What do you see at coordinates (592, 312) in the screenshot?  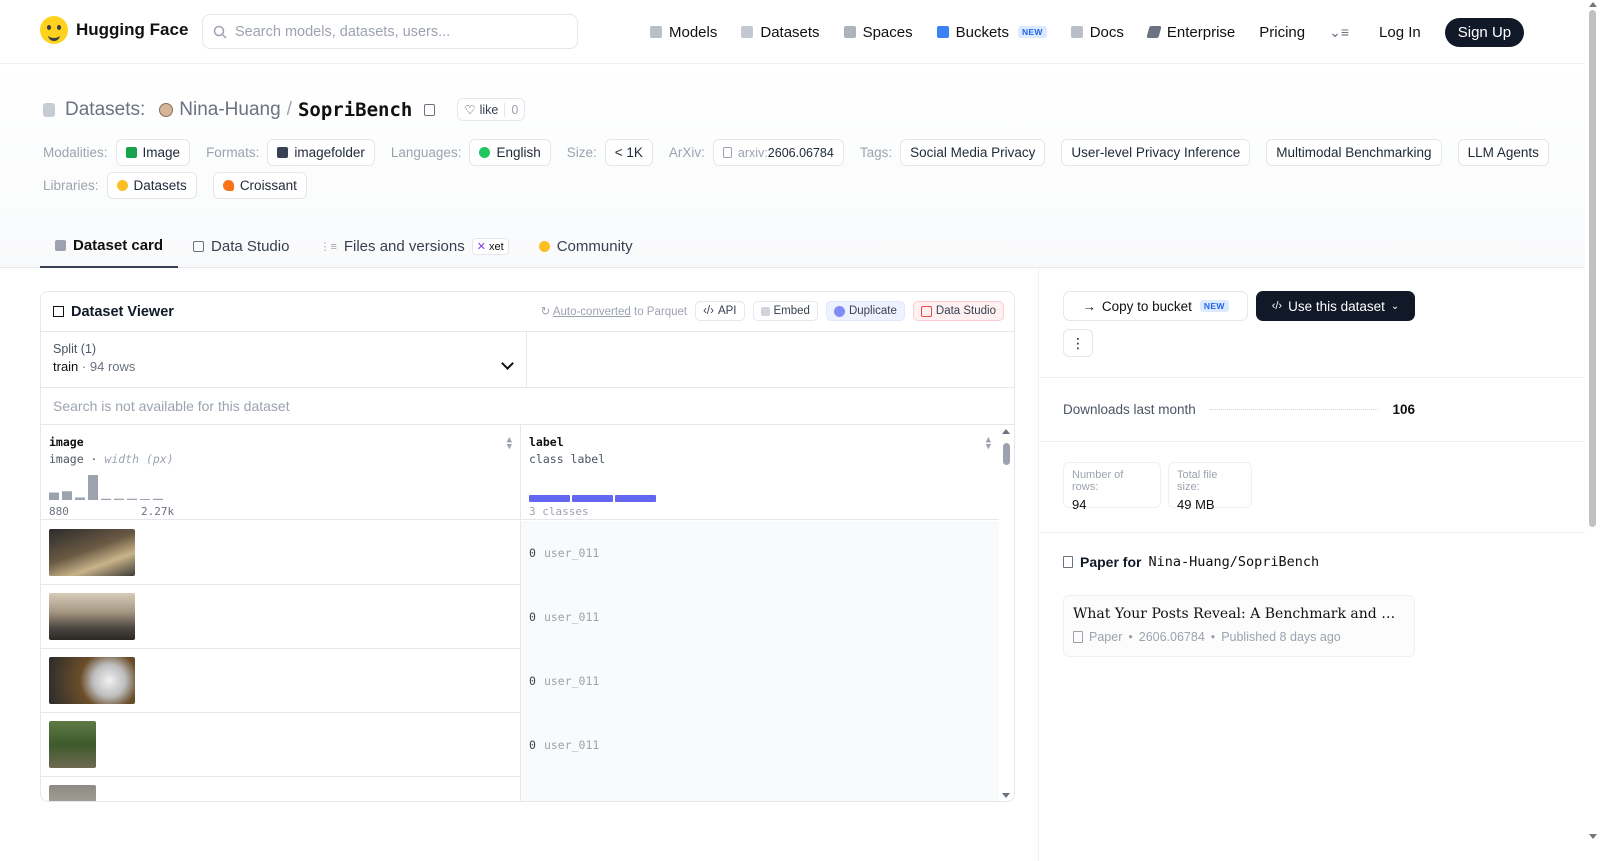 I see `auto-converted-link: Auto-converted` at bounding box center [592, 312].